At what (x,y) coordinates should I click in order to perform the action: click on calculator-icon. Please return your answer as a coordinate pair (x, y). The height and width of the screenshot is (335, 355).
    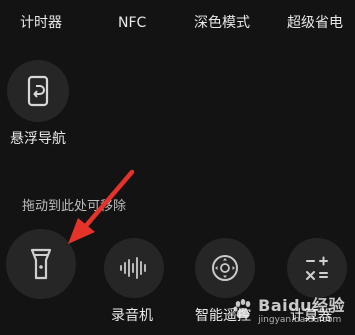
    Looking at the image, I should click on (317, 268).